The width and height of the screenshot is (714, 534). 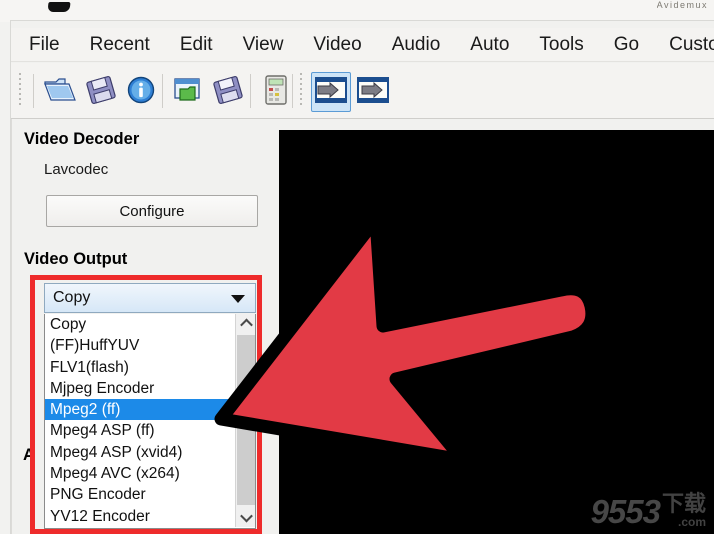 I want to click on info-circle-icon, so click(x=141, y=92).